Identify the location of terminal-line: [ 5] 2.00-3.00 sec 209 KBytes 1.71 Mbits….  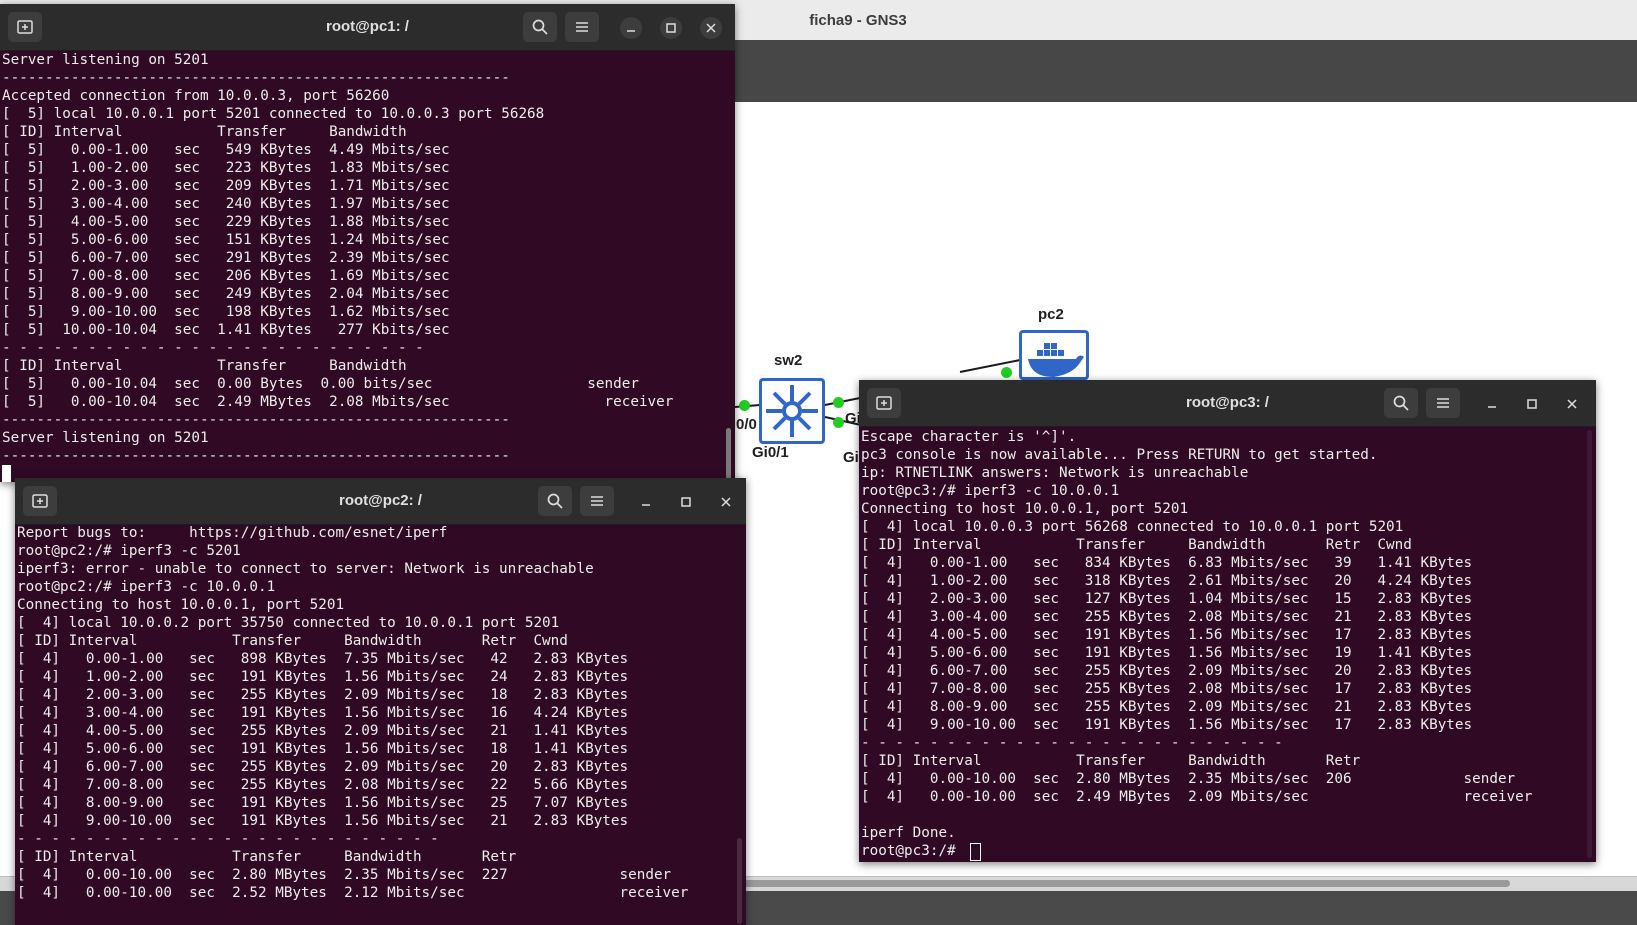
(226, 186).